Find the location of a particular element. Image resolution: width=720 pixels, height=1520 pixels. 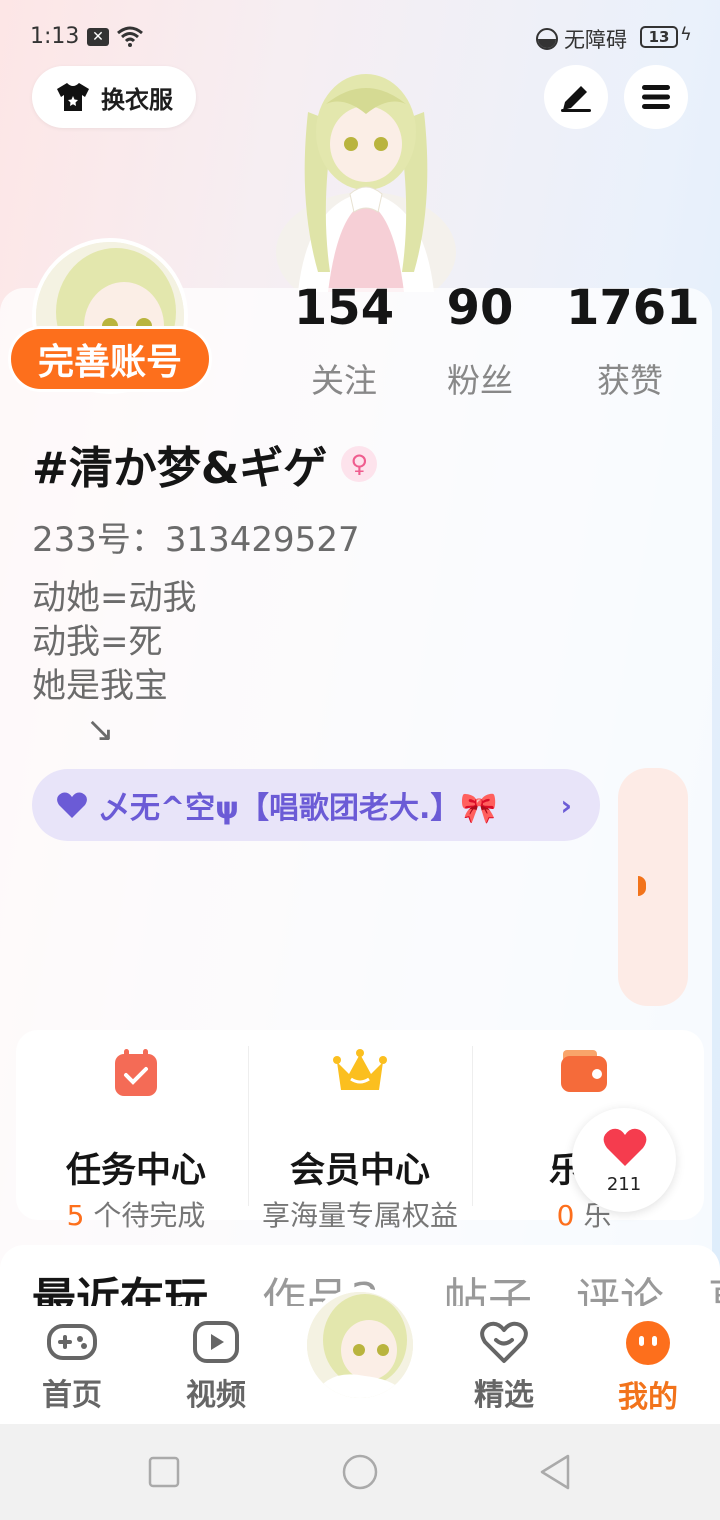

banner-marker is located at coordinates (642, 886).